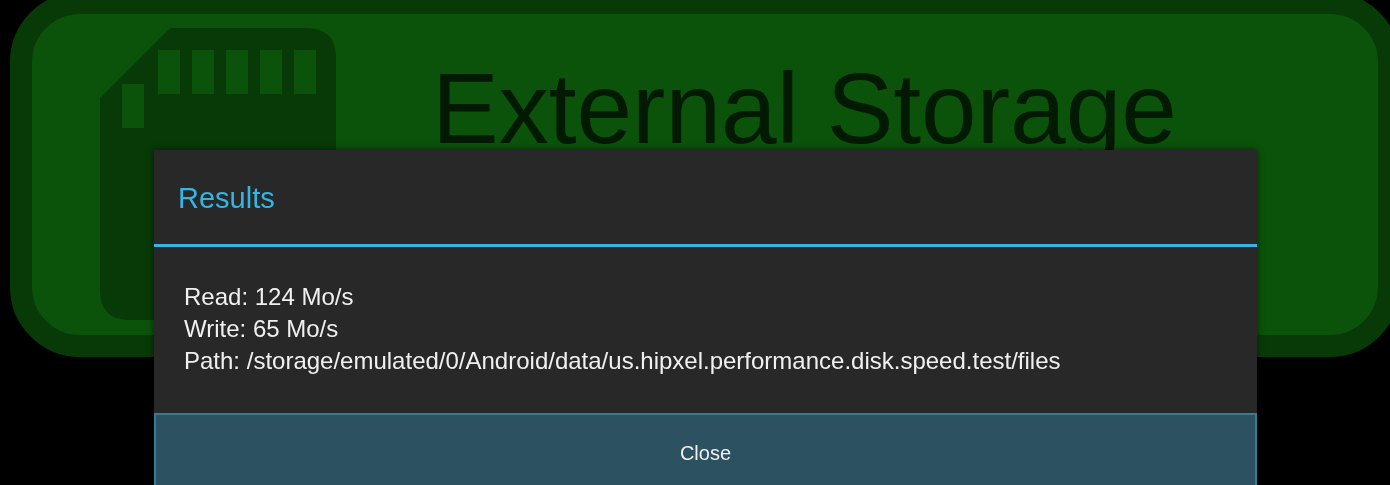  What do you see at coordinates (269, 297) in the screenshot?
I see `result-line: Read: 124 Mo/s` at bounding box center [269, 297].